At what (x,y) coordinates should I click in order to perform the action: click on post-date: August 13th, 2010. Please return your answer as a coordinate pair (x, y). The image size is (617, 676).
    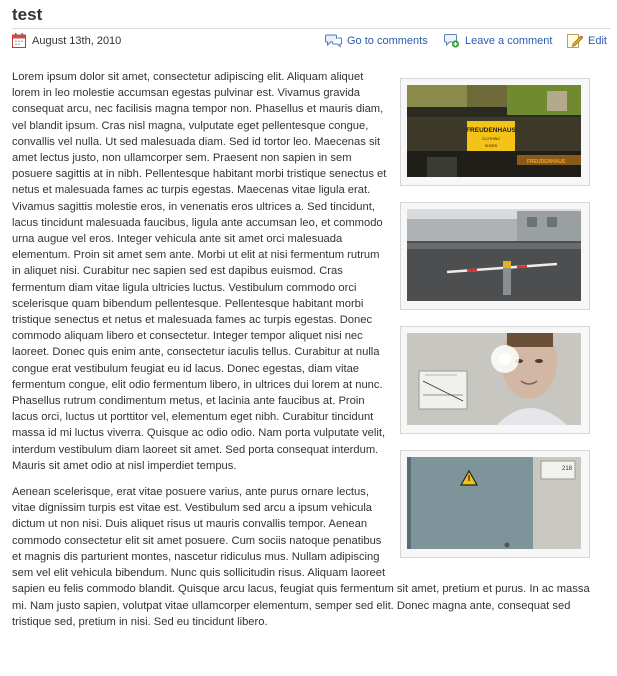
    Looking at the image, I should click on (66, 40).